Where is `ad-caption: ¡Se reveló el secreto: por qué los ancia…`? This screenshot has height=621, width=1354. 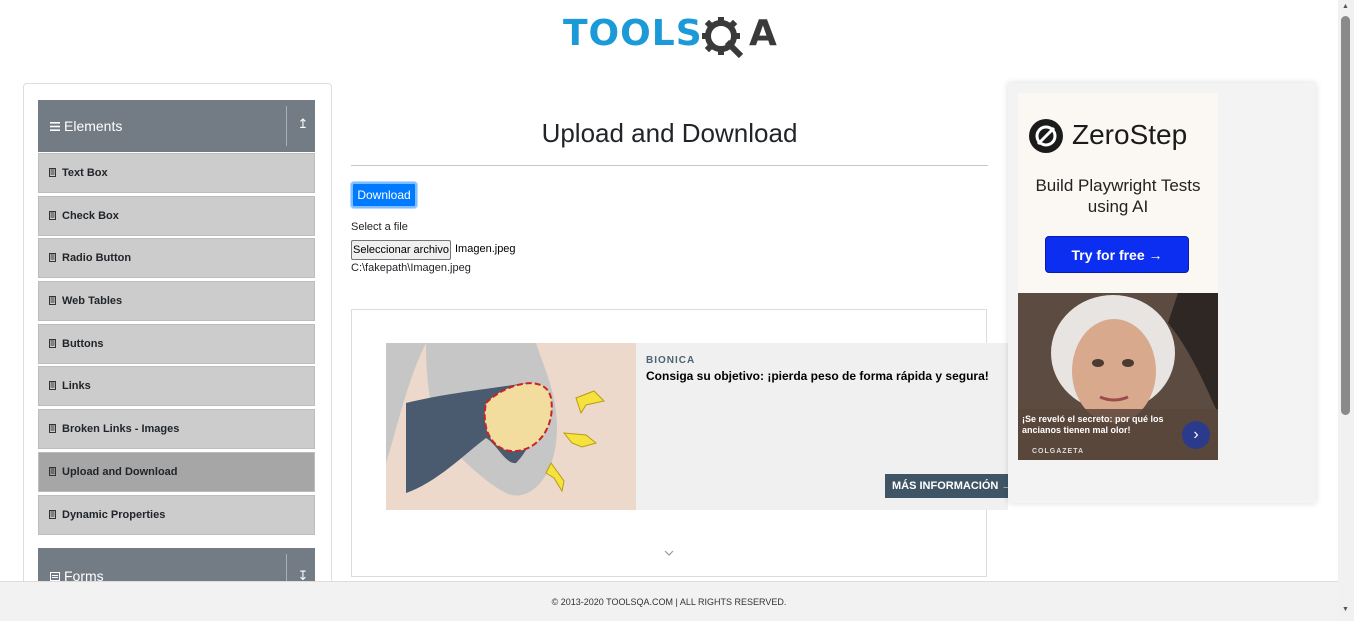 ad-caption: ¡Se reveló el secreto: por qué los ancia… is located at coordinates (1093, 424).